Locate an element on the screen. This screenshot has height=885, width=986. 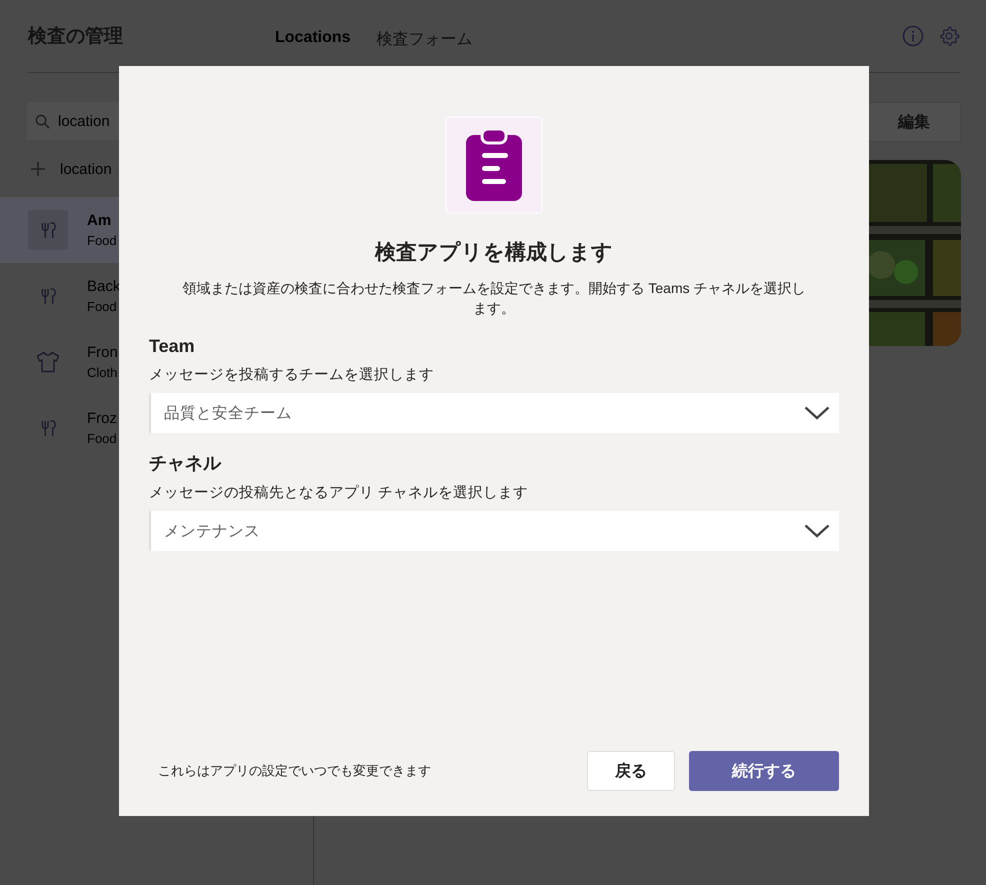
location-category: Cloth is located at coordinates (102, 372).